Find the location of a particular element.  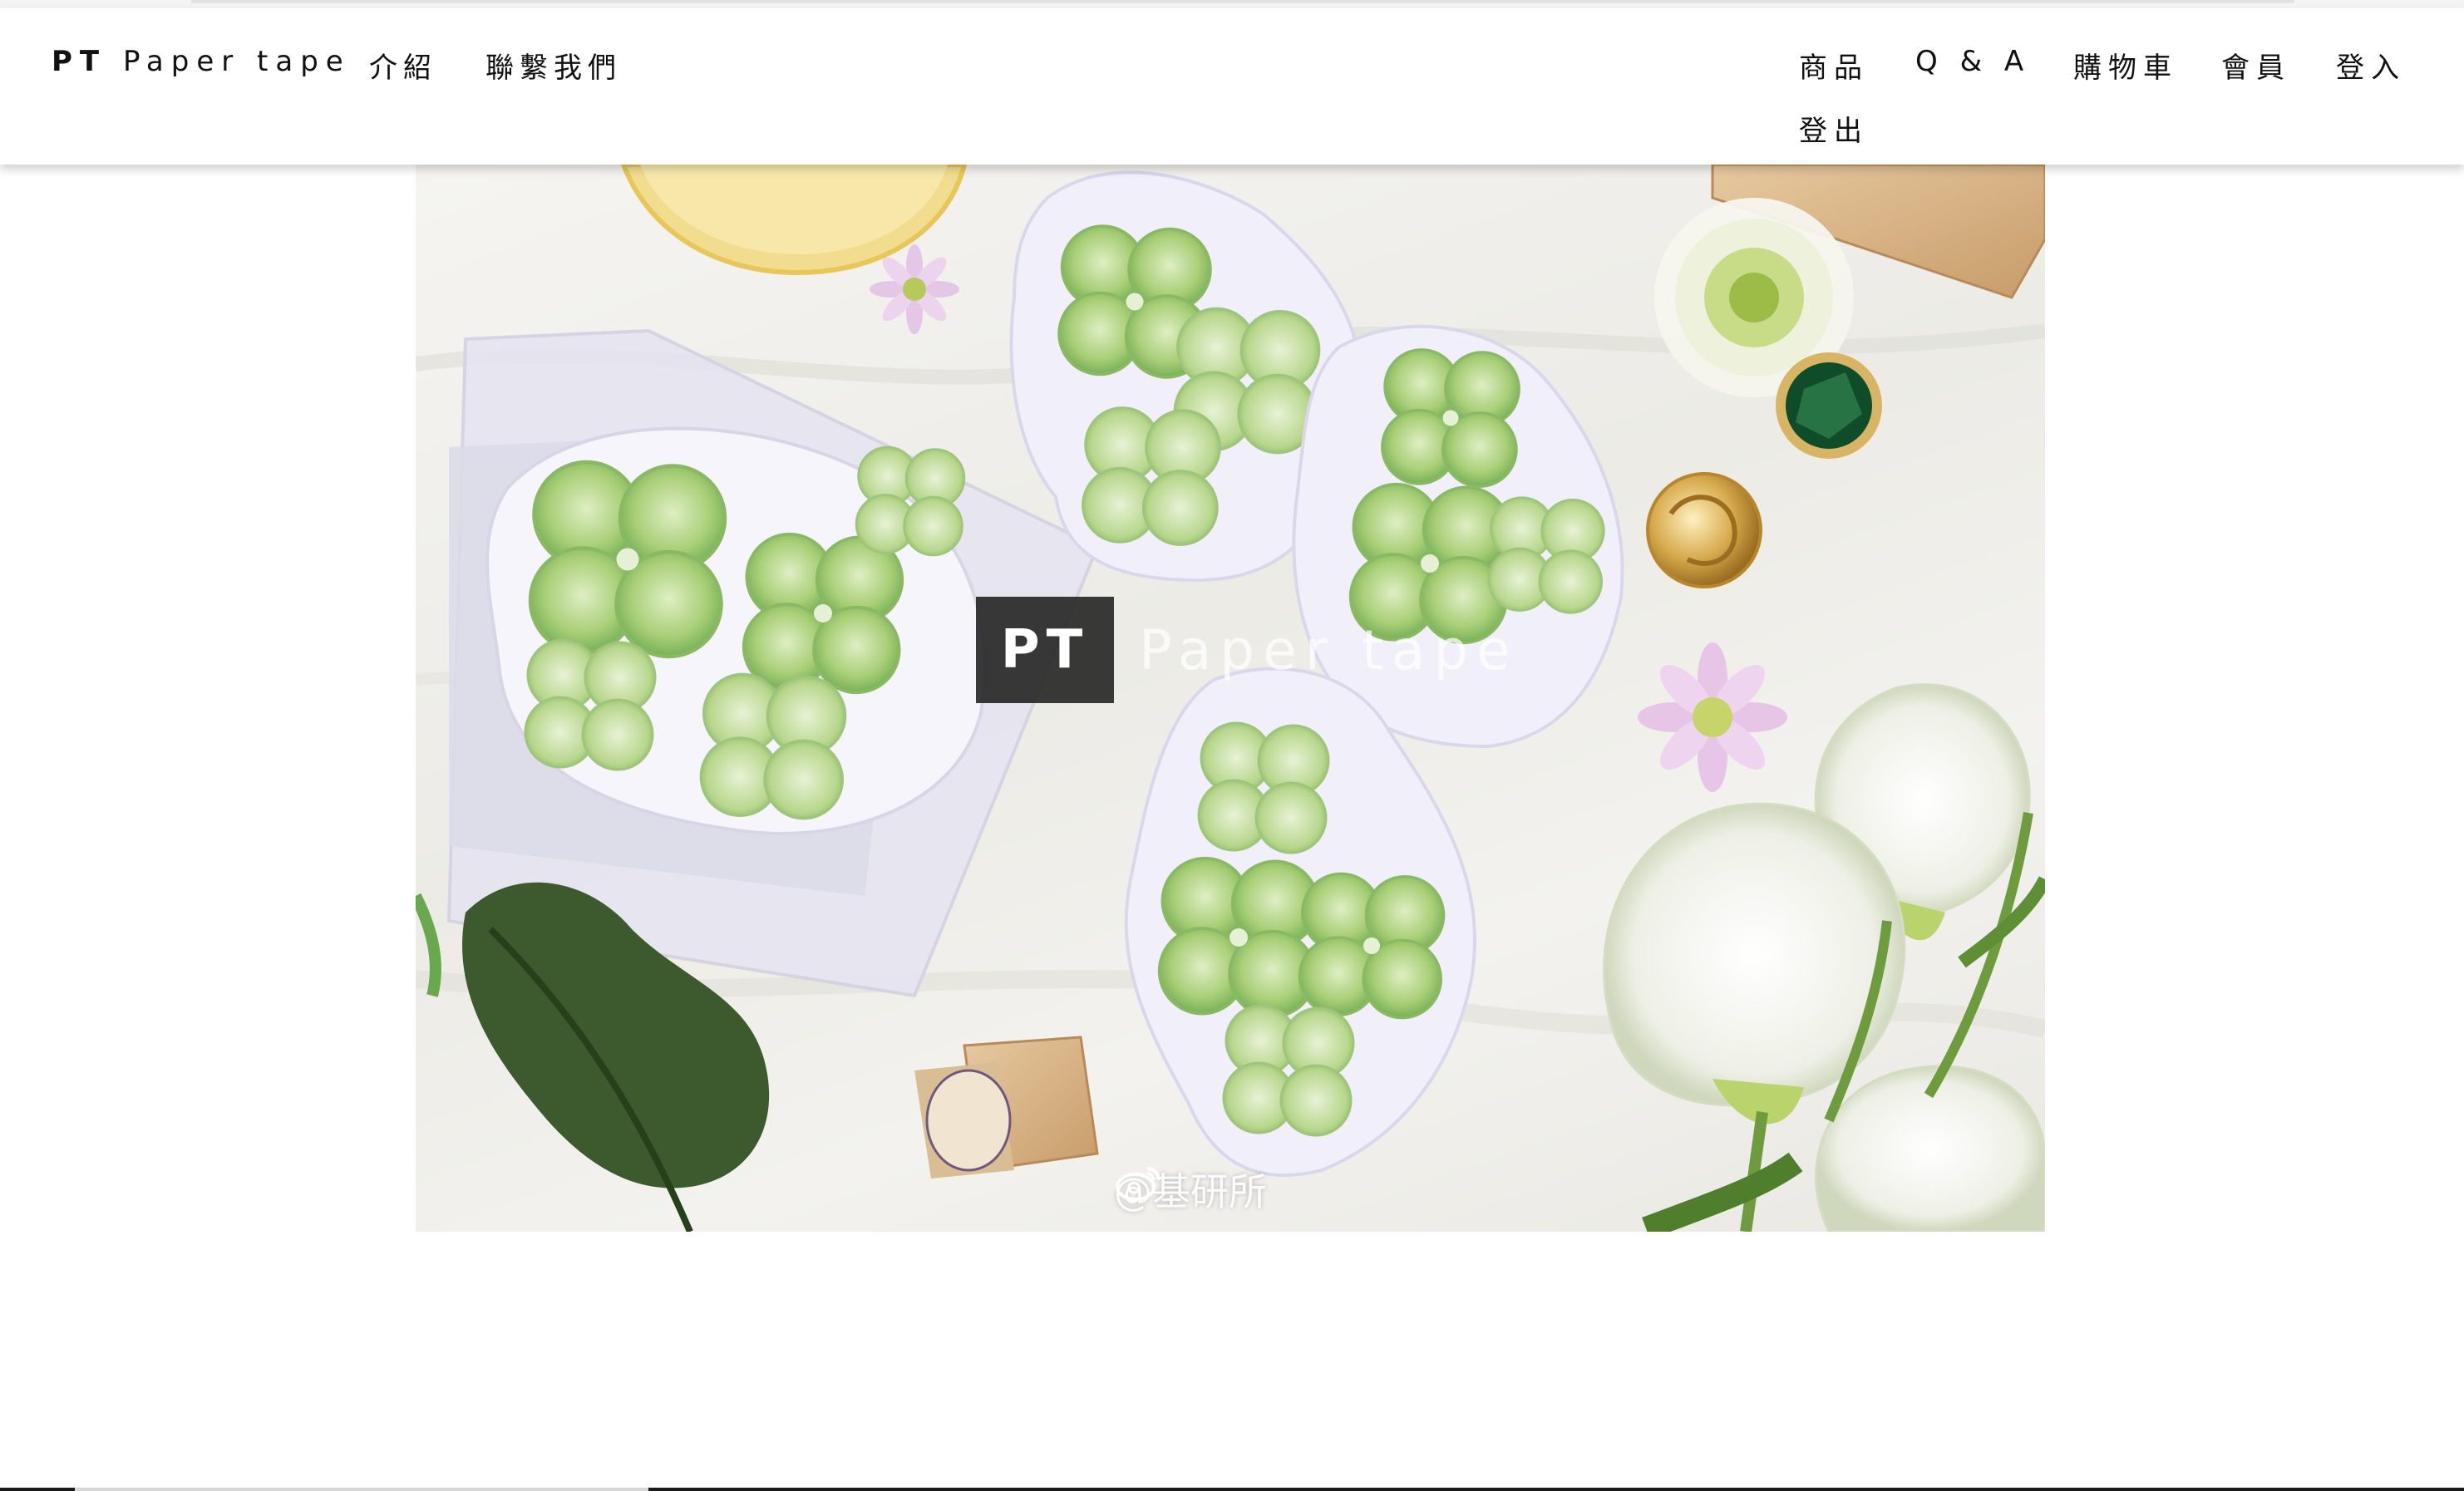

nav-cart: 購物車 is located at coordinates (2125, 65).